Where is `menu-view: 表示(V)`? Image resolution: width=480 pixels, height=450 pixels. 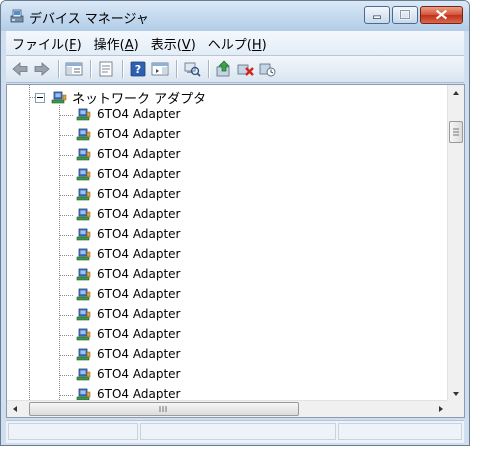 menu-view: 表示(V) is located at coordinates (173, 43).